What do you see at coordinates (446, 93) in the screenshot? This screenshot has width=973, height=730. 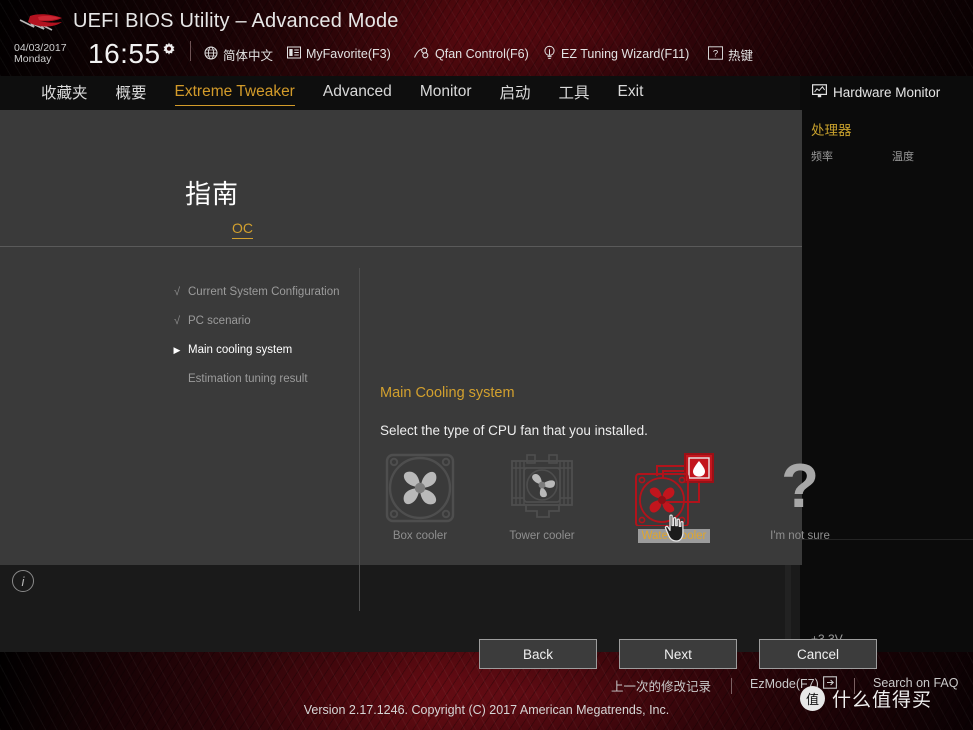 I see `tab-monitor: Monitor` at bounding box center [446, 93].